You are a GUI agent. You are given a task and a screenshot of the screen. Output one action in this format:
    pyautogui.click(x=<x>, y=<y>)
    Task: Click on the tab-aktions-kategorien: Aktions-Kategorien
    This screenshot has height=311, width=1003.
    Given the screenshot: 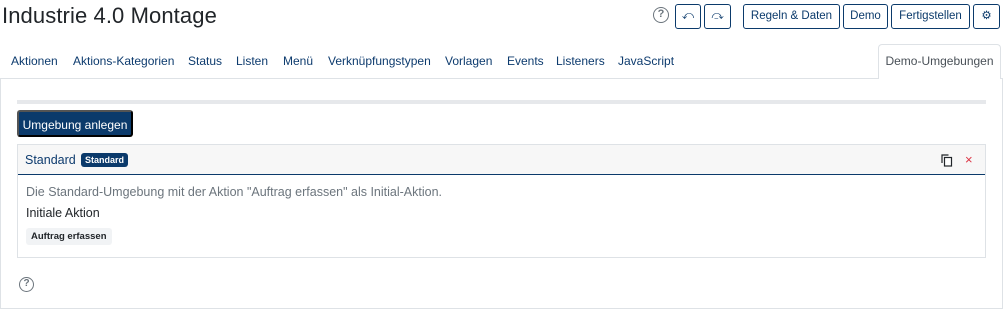 What is the action you would take?
    pyautogui.click(x=123, y=61)
    